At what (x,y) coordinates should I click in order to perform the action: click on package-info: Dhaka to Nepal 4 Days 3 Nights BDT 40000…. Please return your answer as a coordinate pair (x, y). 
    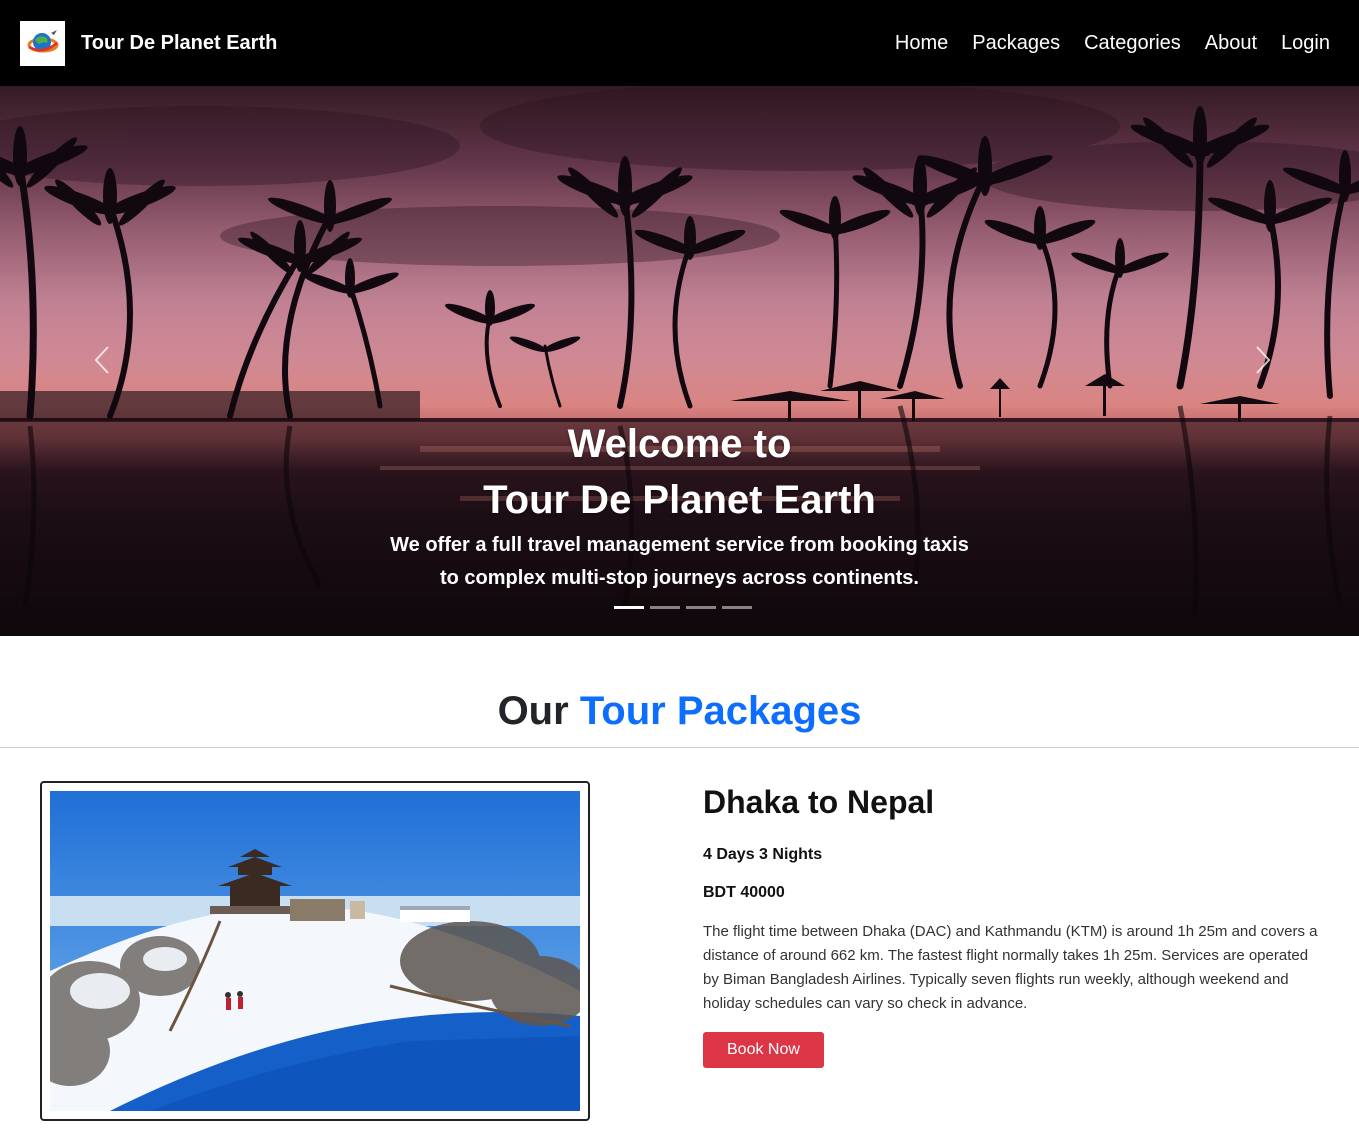
    Looking at the image, I should click on (1013, 924).